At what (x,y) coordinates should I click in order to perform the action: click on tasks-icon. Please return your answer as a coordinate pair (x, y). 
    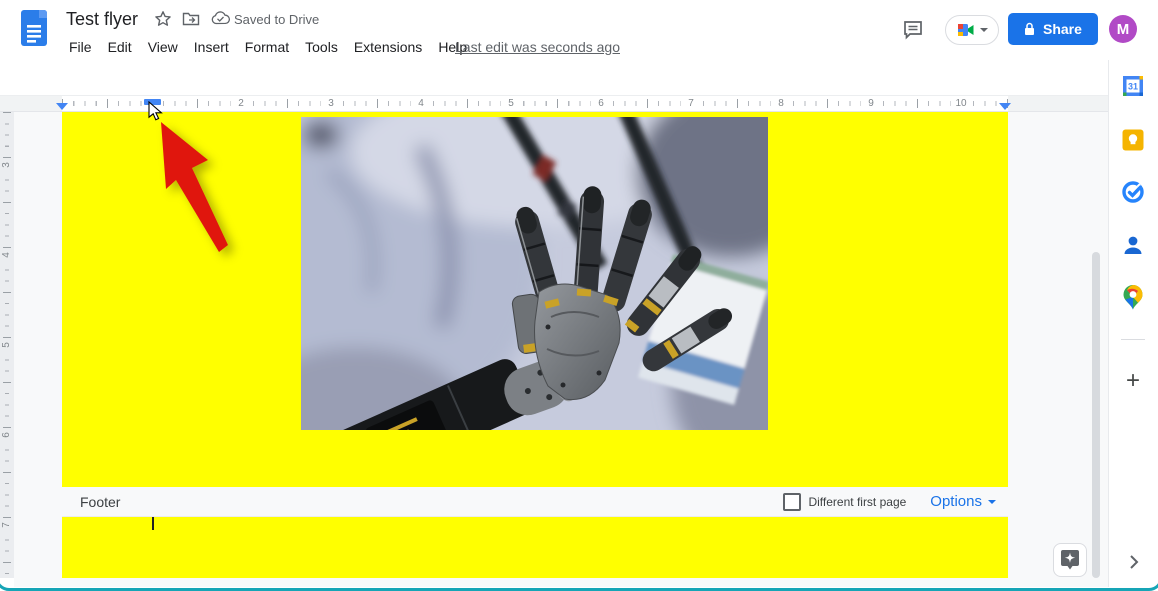
    Looking at the image, I should click on (1133, 192).